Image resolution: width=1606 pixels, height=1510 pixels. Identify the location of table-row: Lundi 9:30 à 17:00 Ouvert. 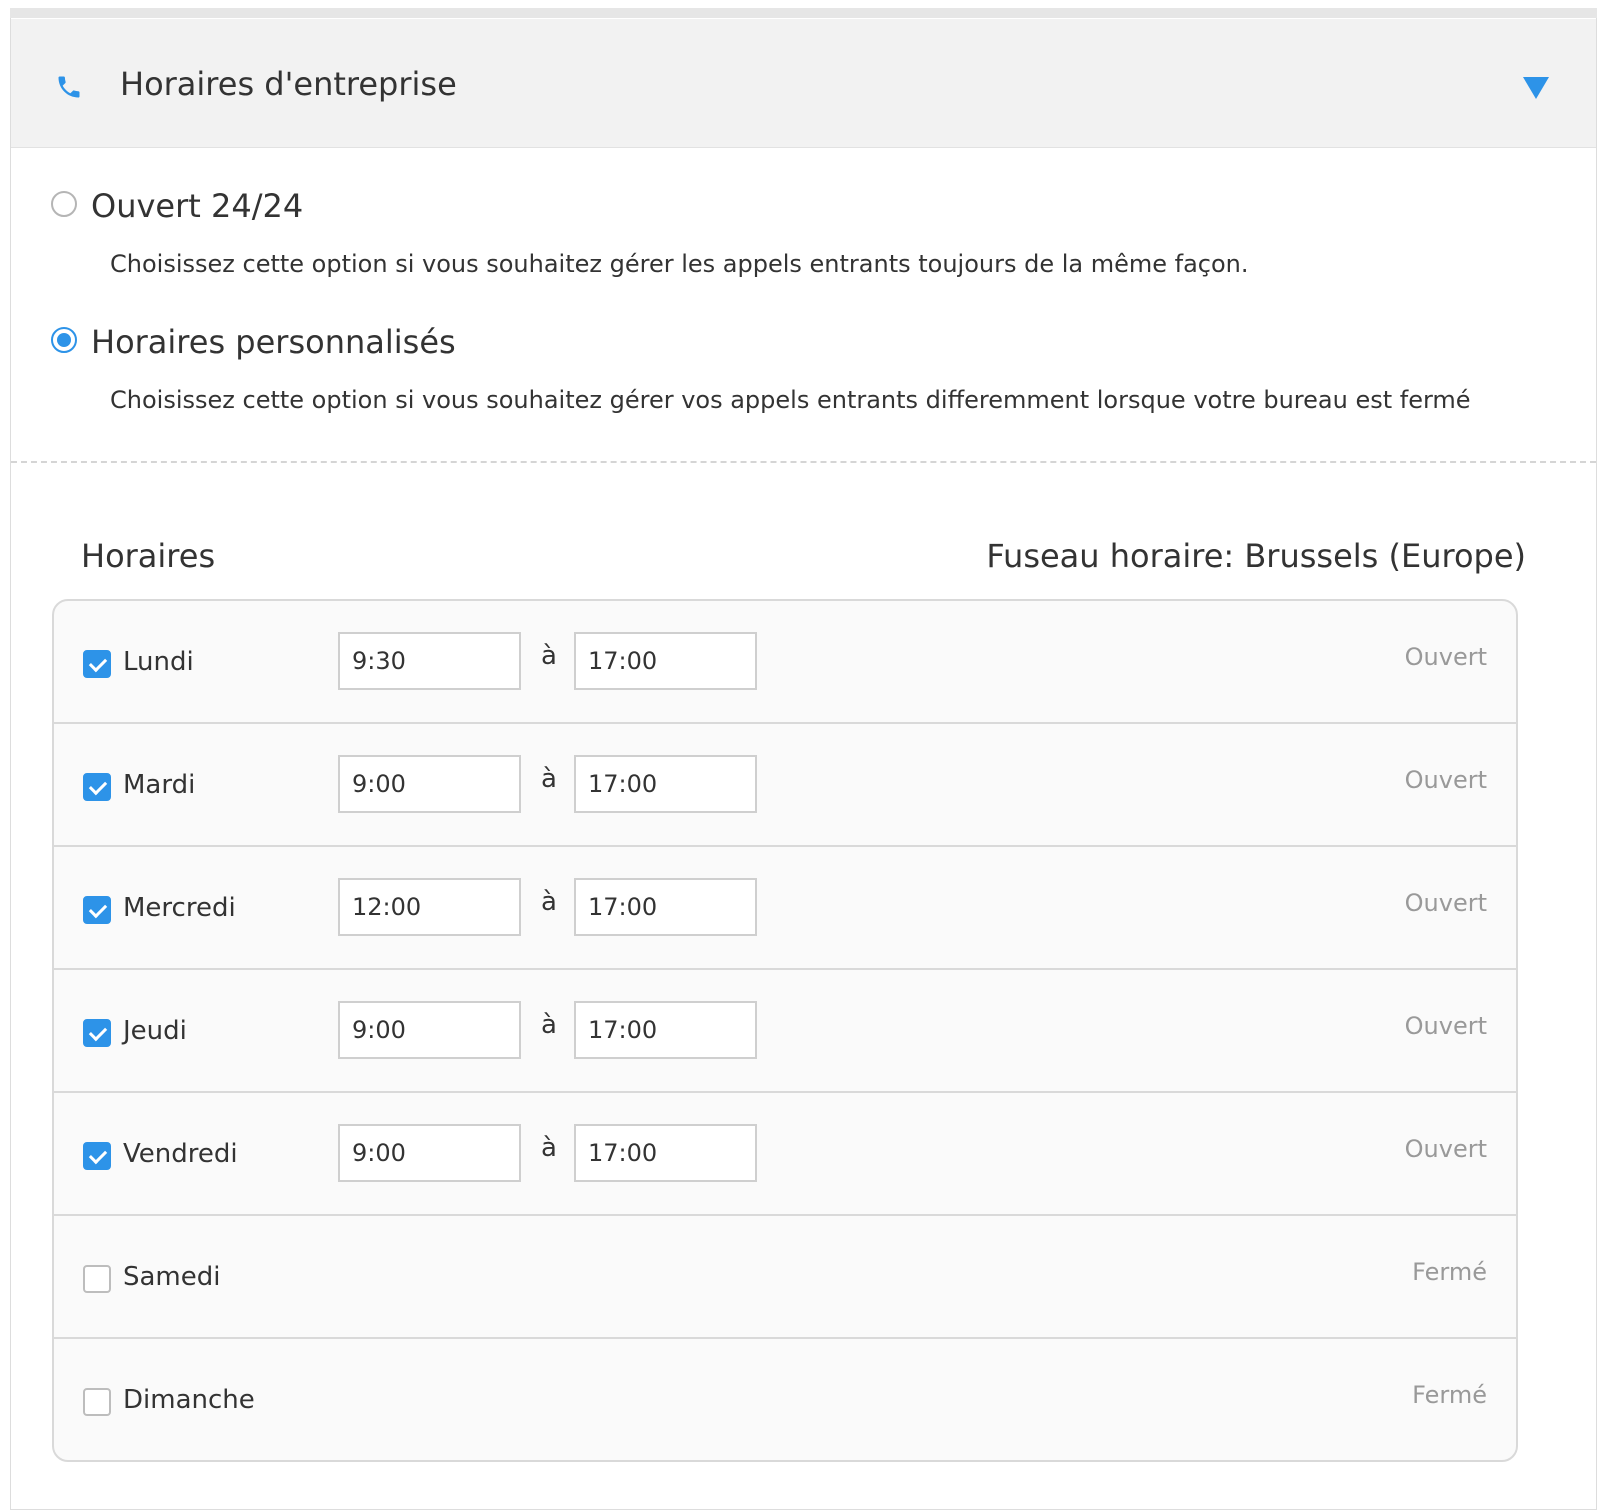
(785, 662).